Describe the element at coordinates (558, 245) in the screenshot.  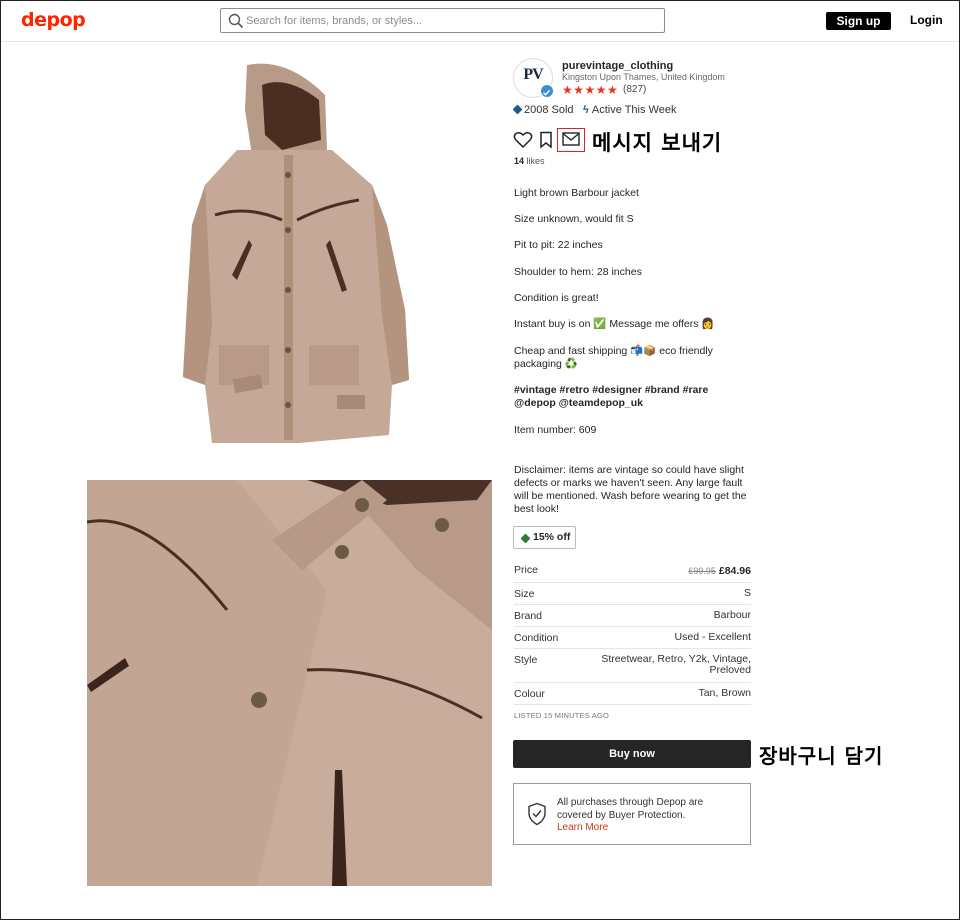
I see `description-line: Pit to pit: 22 inches` at that location.